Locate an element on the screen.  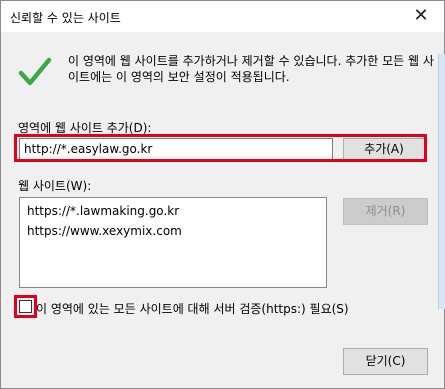
site-url-input is located at coordinates (176, 149).